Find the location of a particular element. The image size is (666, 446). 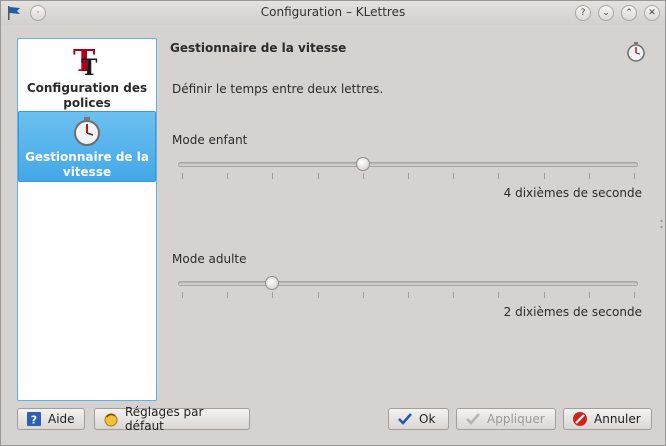

defaults-button-label: Réglages par défaut is located at coordinates (164, 419).